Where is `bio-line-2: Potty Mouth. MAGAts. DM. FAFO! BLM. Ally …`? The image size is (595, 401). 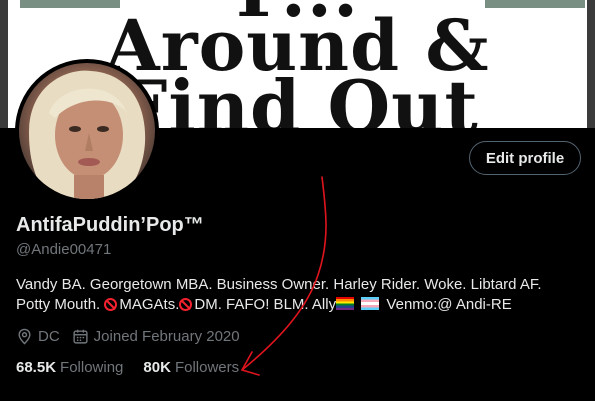
bio-line-2: Potty Mouth. MAGAts. DM. FAFO! BLM. Ally … is located at coordinates (296, 305).